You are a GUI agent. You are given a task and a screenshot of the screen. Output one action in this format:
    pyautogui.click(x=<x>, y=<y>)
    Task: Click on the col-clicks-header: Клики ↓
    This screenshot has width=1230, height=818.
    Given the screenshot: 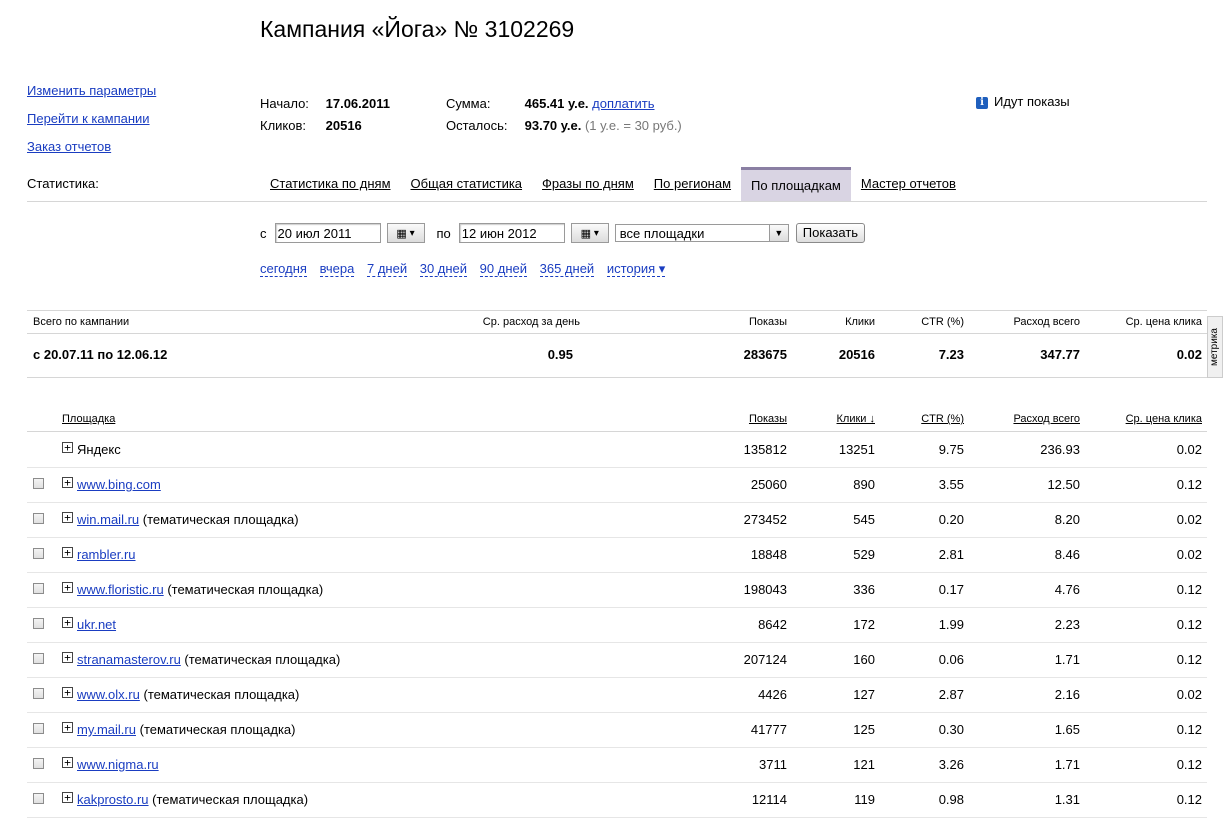 What is the action you would take?
    pyautogui.click(x=856, y=419)
    